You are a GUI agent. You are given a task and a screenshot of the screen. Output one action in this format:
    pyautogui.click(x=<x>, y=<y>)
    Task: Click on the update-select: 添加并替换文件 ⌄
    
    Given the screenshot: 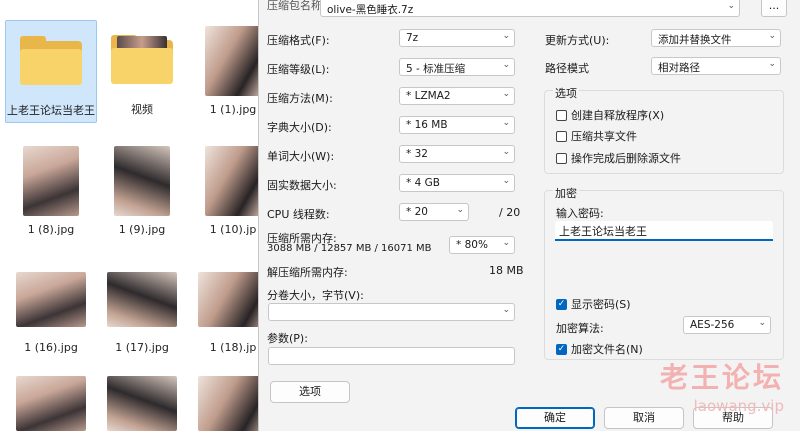 What is the action you would take?
    pyautogui.click(x=716, y=38)
    